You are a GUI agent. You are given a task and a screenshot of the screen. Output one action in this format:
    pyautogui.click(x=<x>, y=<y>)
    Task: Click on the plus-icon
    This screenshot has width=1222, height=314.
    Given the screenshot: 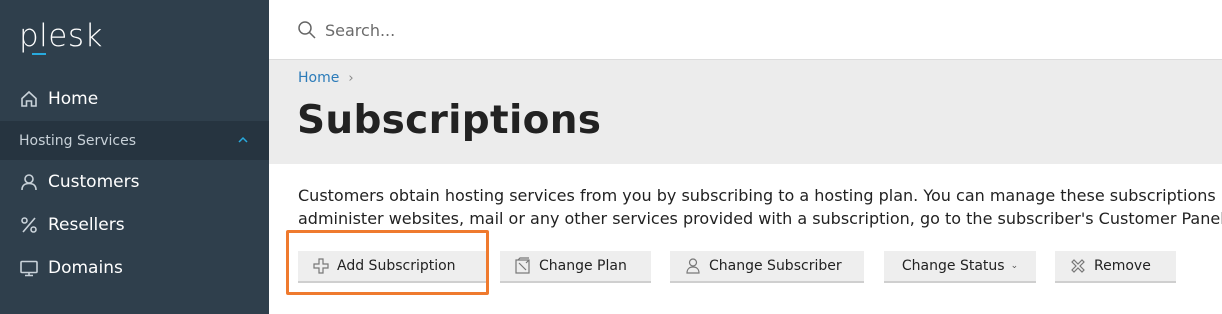 What is the action you would take?
    pyautogui.click(x=321, y=266)
    